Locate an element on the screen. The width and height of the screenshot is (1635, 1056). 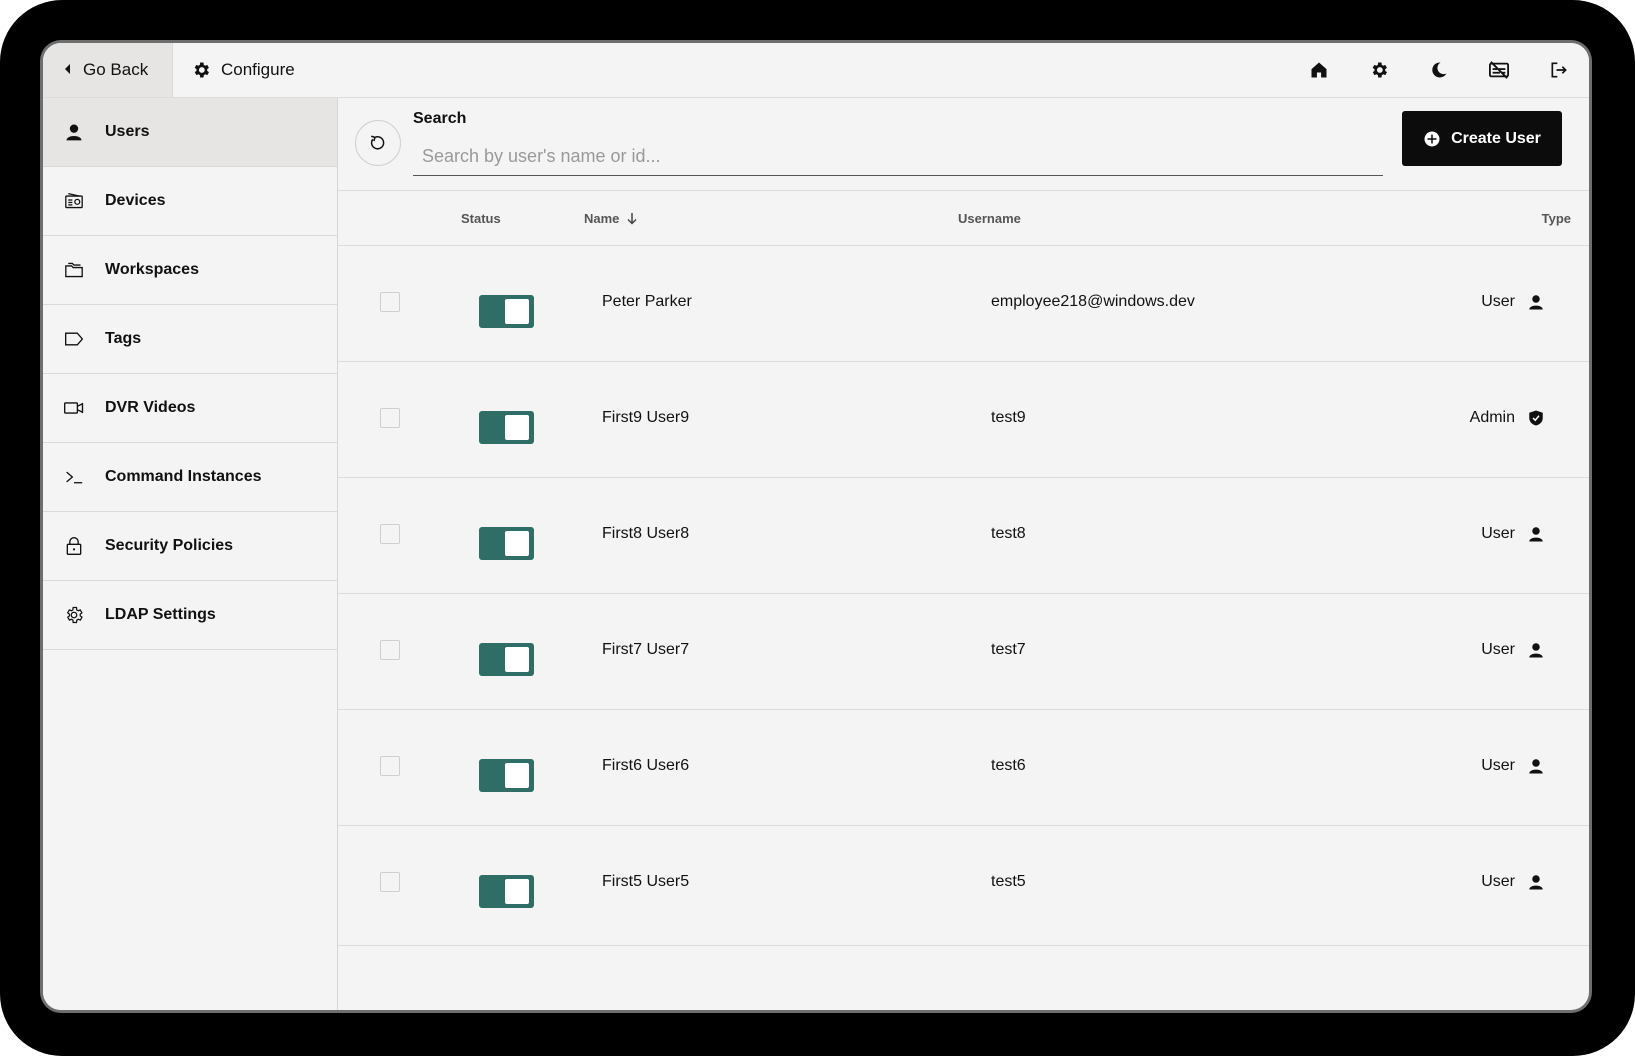
sidebar-item-users: Users is located at coordinates (190, 132).